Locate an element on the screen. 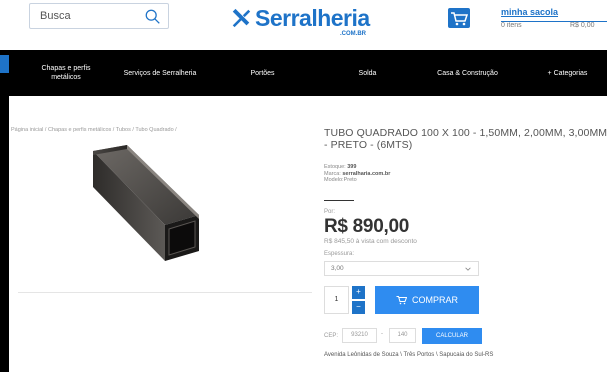 The image size is (607, 372). cep-input-2: 140 is located at coordinates (402, 335).